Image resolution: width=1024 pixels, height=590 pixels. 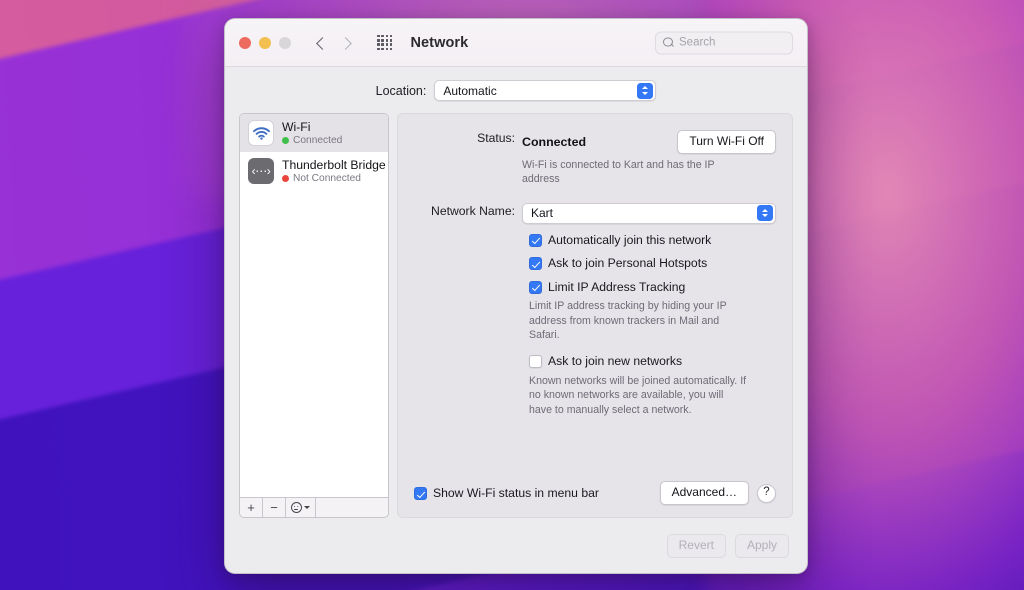 I want to click on sidebar-item-thunderbolt-status-label: Not Connected, so click(x=327, y=178).